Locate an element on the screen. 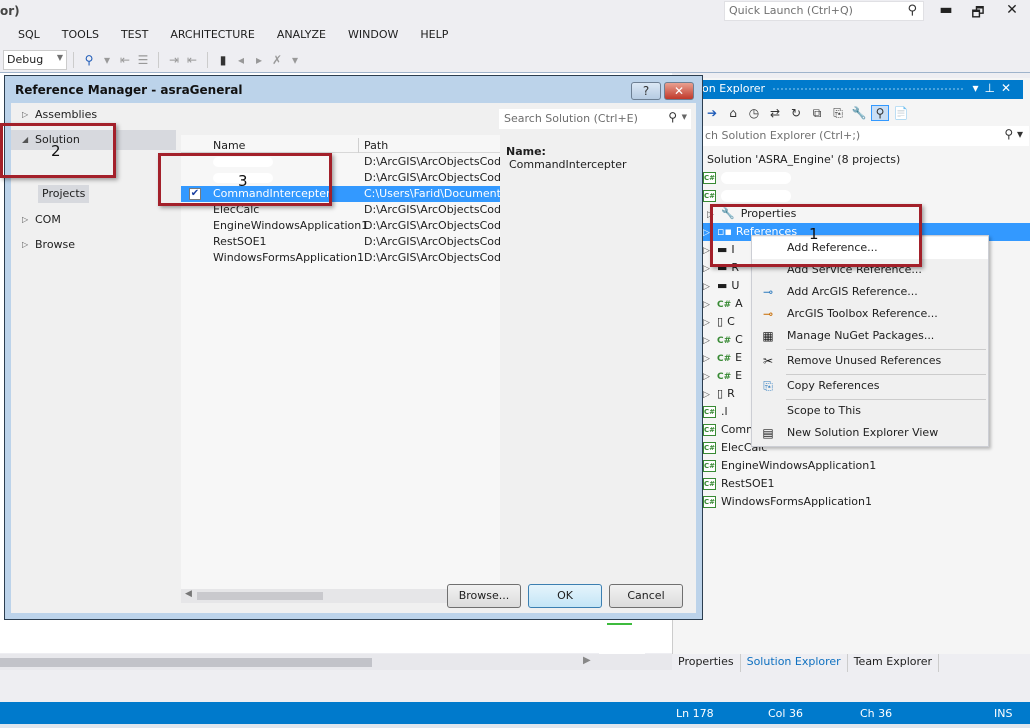  folder-icon: ▬ is located at coordinates (722, 285).